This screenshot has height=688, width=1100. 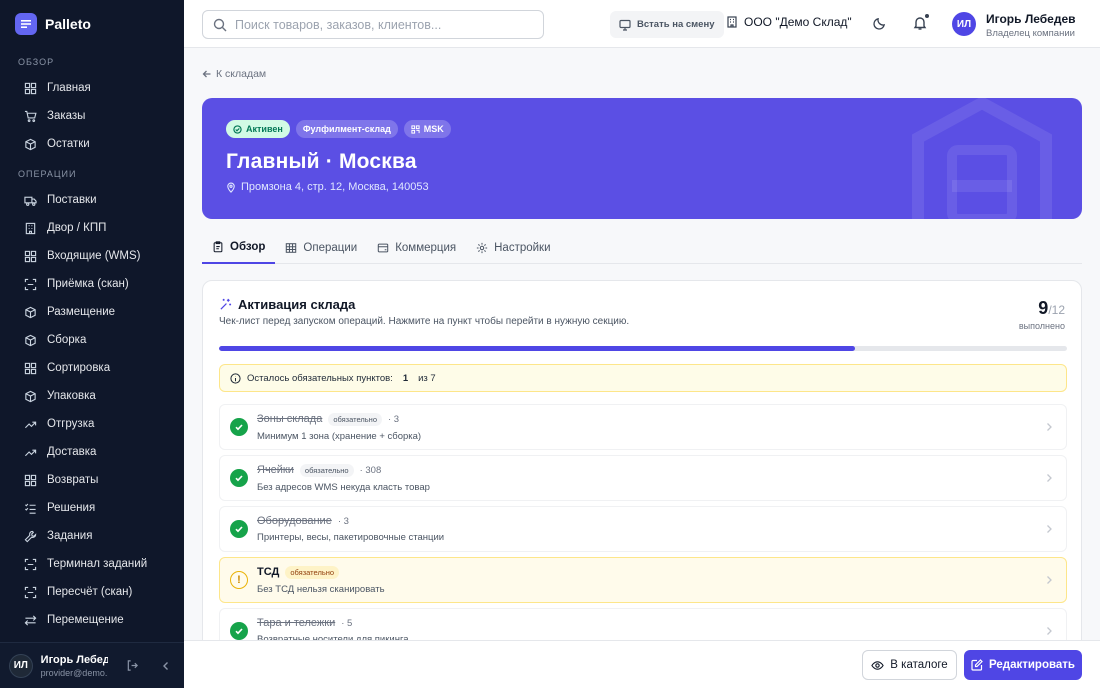 What do you see at coordinates (30, 200) in the screenshot?
I see `truck-icon` at bounding box center [30, 200].